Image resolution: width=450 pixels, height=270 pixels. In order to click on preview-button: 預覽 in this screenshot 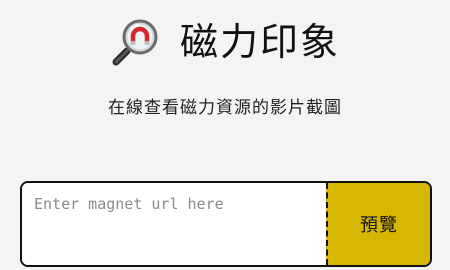, I will do `click(378, 224)`.